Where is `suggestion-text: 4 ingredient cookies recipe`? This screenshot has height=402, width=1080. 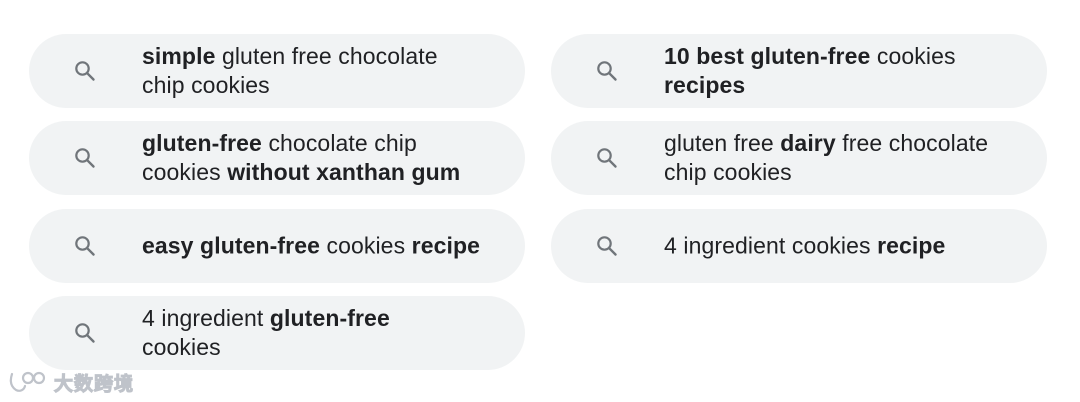 suggestion-text: 4 ingredient cookies recipe is located at coordinates (845, 246).